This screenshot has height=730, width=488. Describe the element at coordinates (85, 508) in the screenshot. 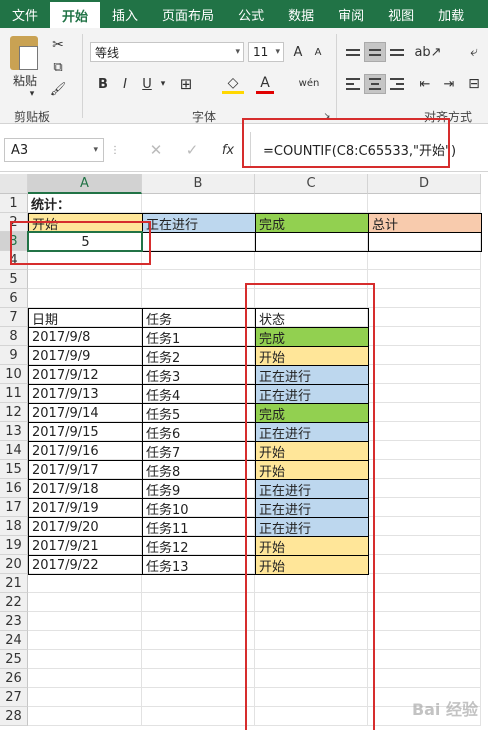

I see `date-cell: 2017/9/19` at that location.